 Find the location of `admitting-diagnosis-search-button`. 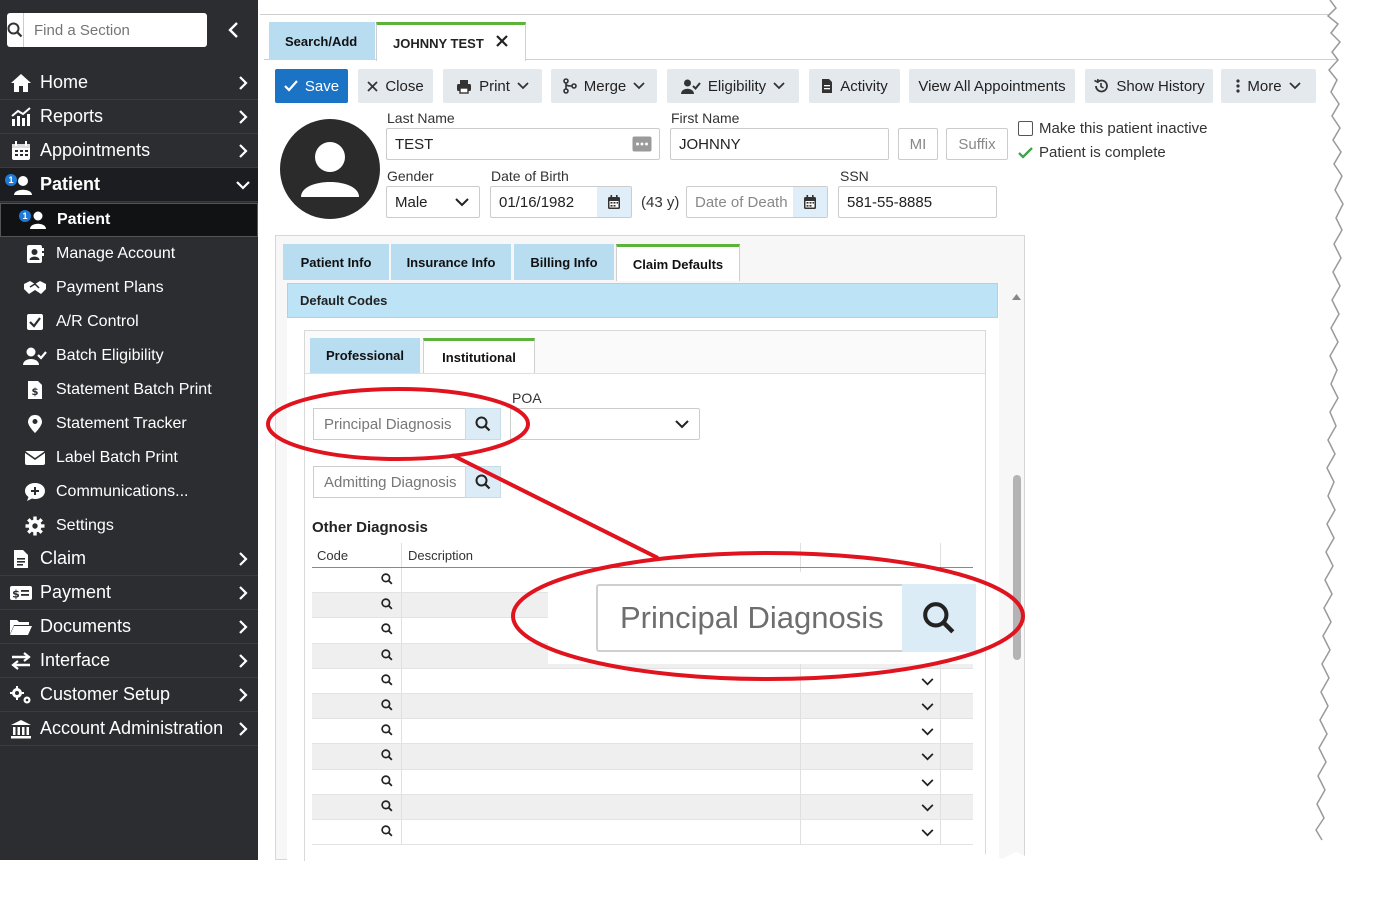

admitting-diagnosis-search-button is located at coordinates (483, 482).